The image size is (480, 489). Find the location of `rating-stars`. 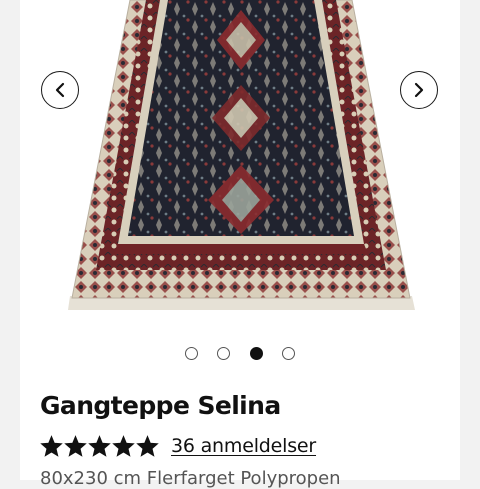

rating-stars is located at coordinates (99, 446).